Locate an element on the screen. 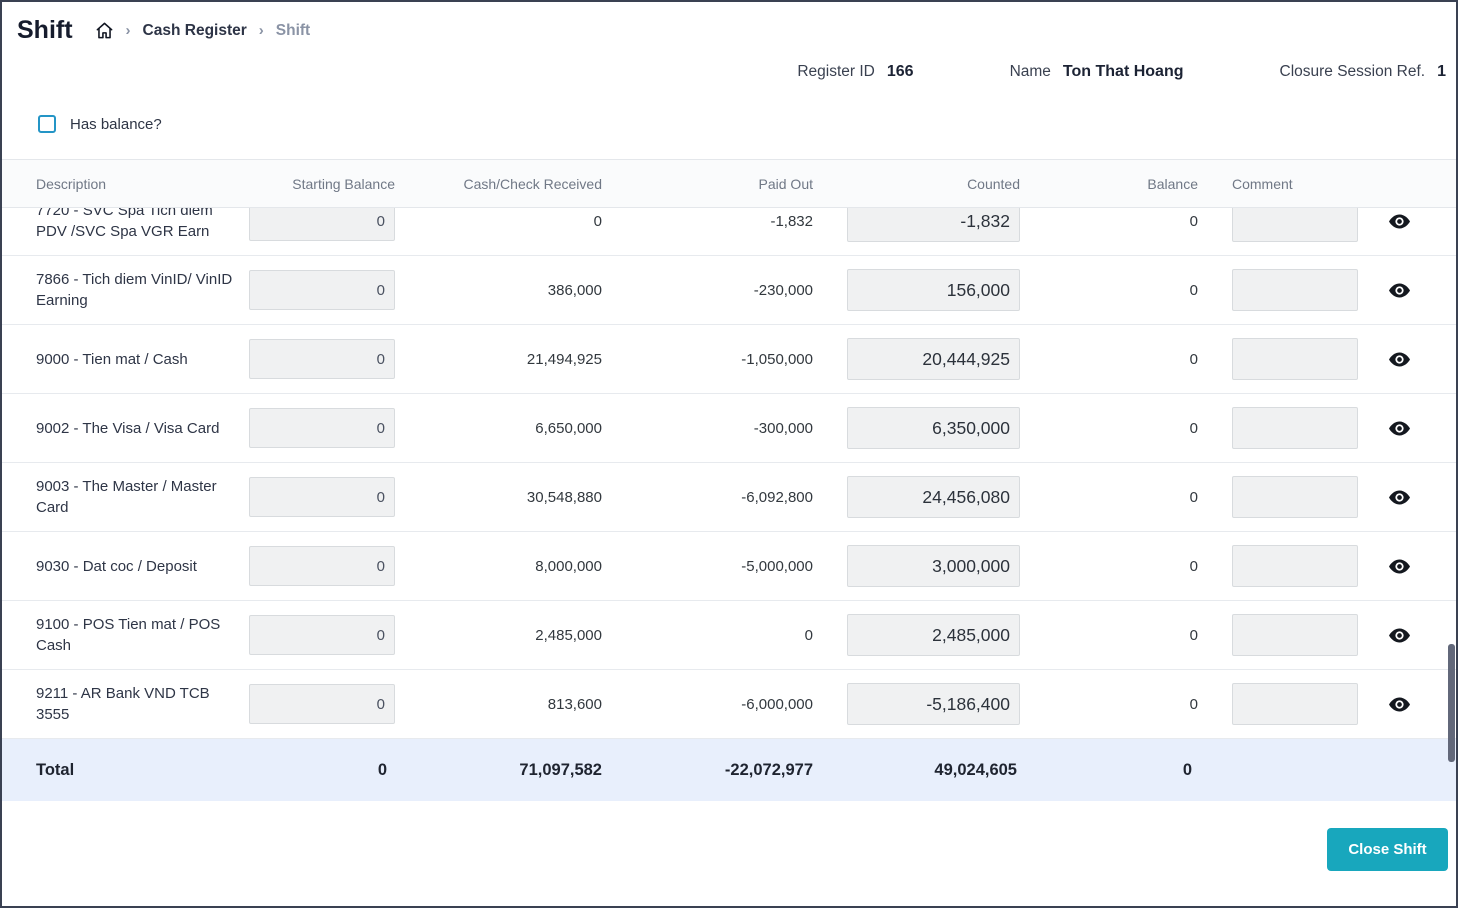  name-label: Name is located at coordinates (1030, 71).